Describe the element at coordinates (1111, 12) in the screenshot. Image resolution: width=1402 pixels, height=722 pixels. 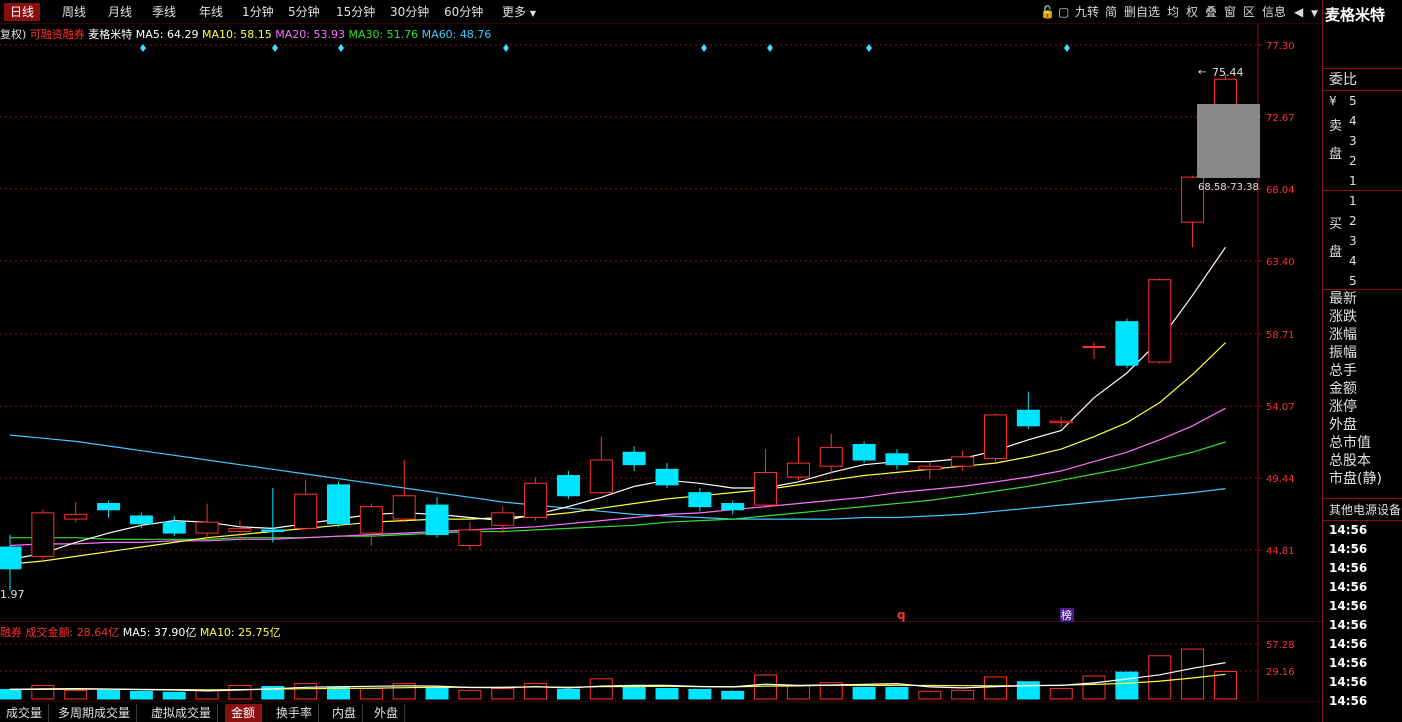
I see `tool-simple: 简` at that location.